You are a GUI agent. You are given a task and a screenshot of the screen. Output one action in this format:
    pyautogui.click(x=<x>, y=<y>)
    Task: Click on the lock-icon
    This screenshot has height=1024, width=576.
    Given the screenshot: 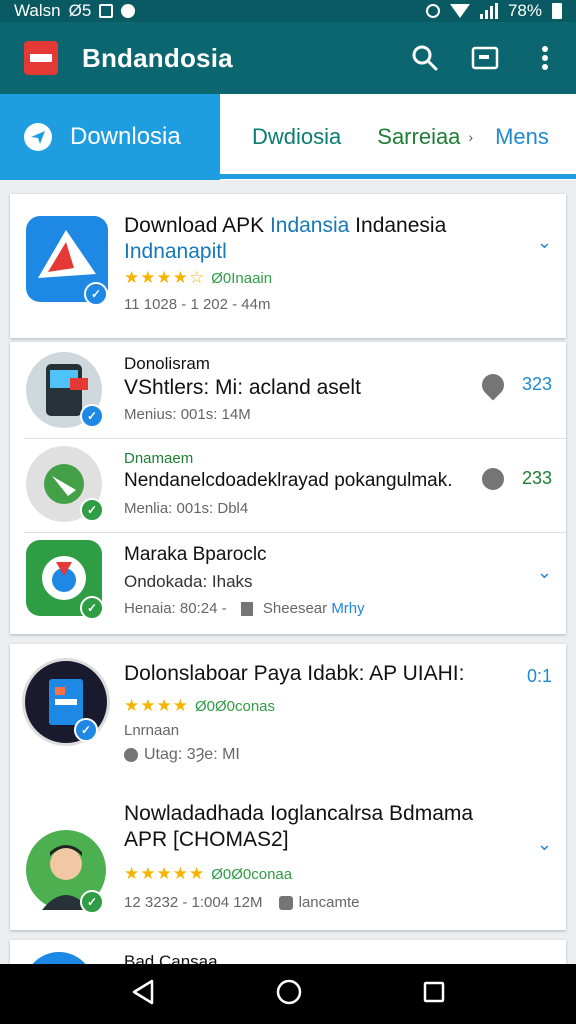 What is the action you would take?
    pyautogui.click(x=493, y=479)
    